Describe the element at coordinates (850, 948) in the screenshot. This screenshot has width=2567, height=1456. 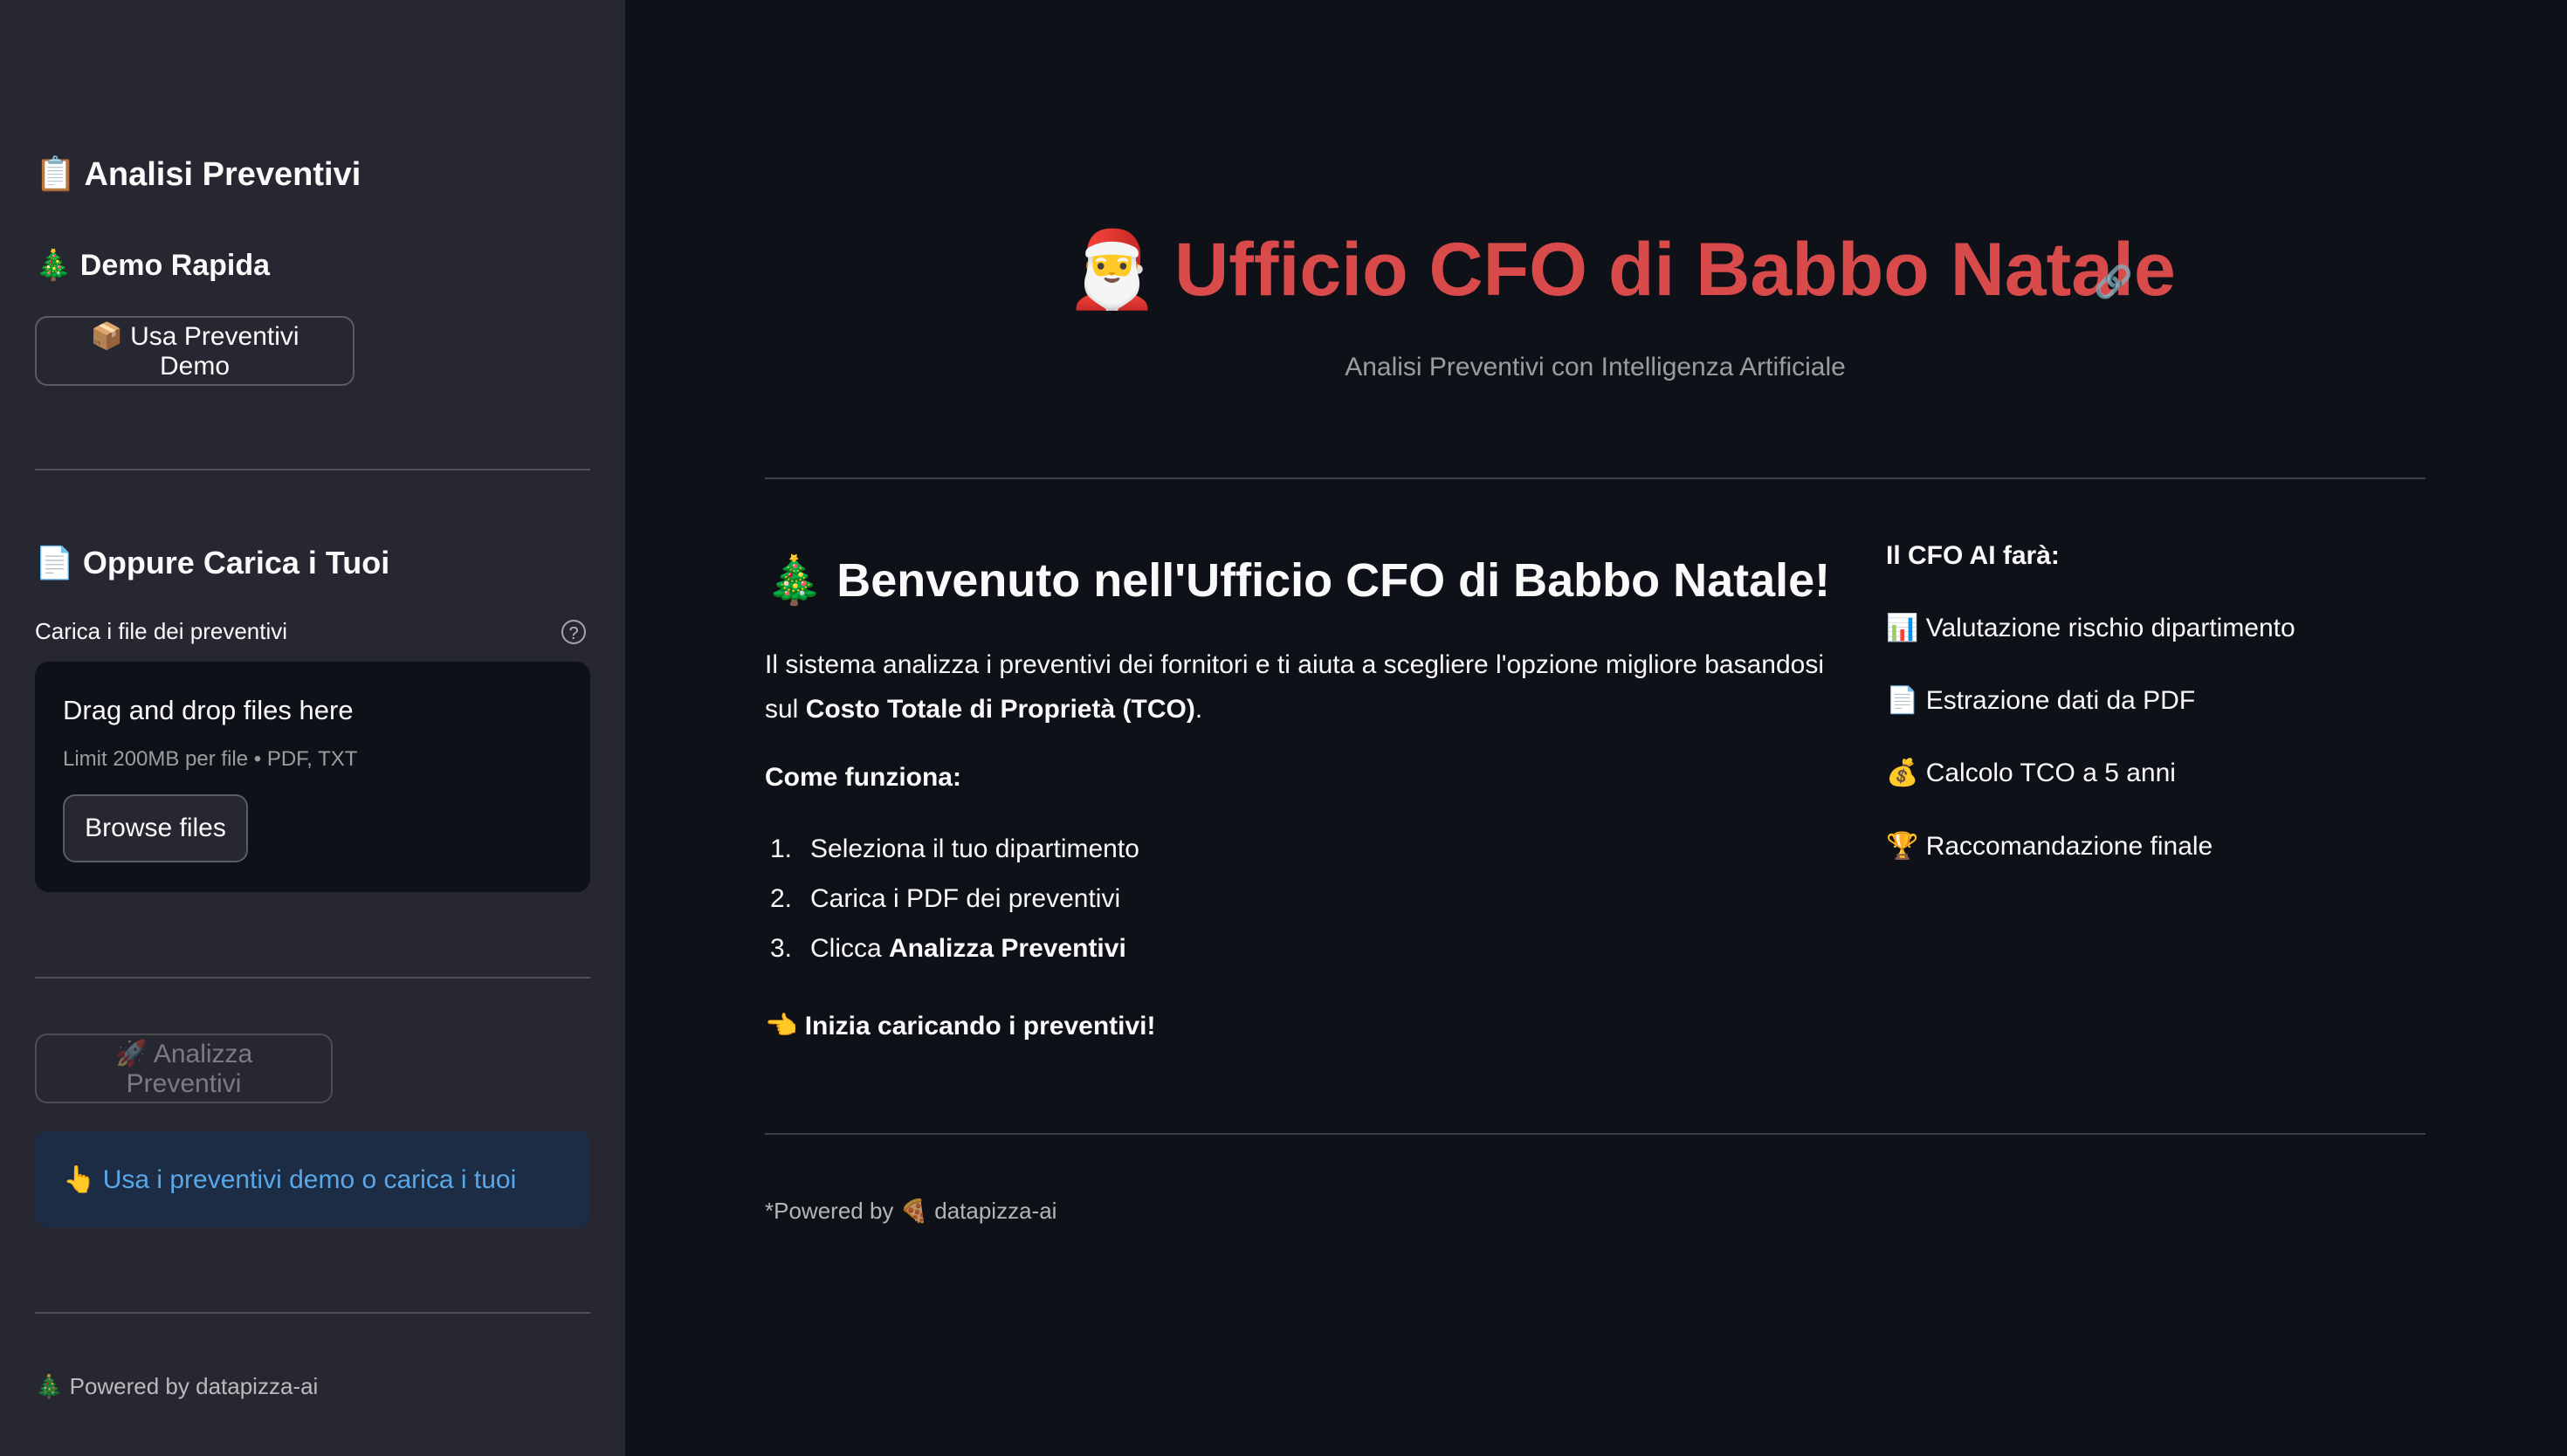
I see `step-text: Clicca` at that location.